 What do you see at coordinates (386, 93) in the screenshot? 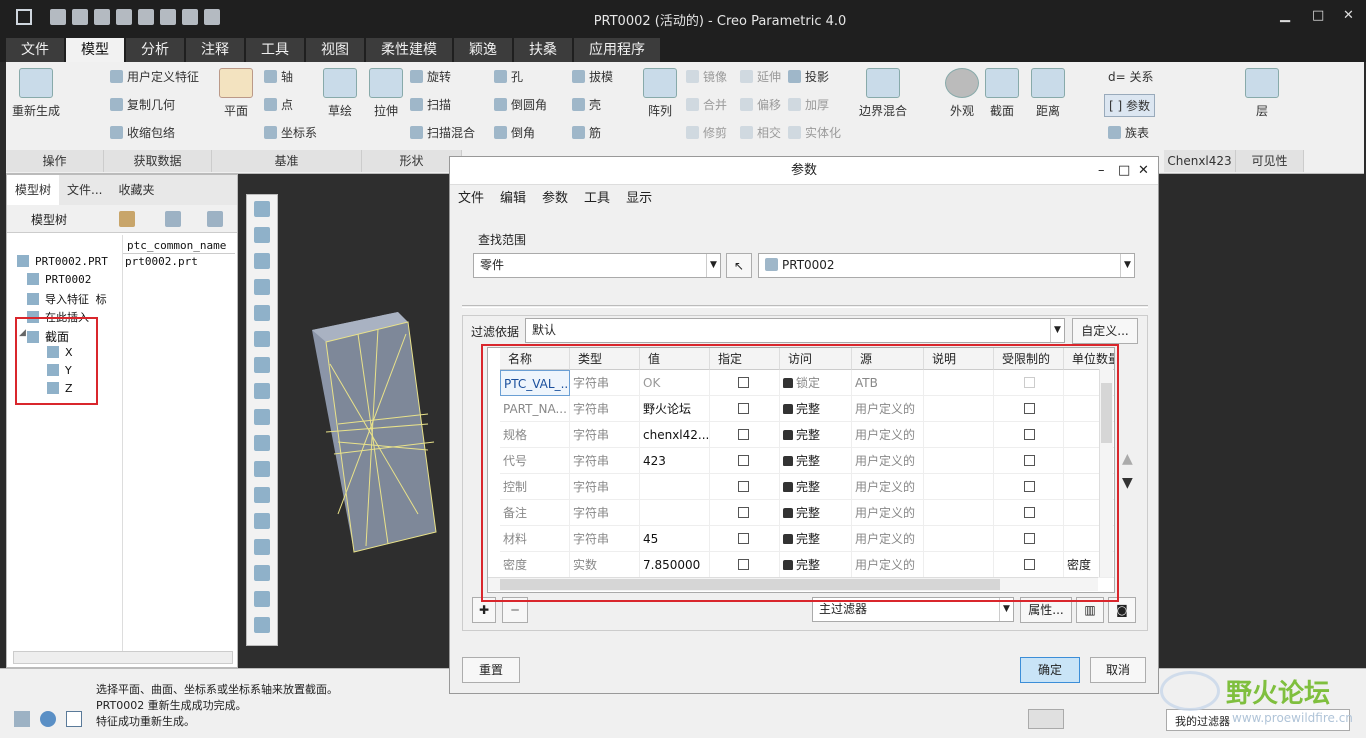
I see `extrude-button: 拉伸` at bounding box center [386, 93].